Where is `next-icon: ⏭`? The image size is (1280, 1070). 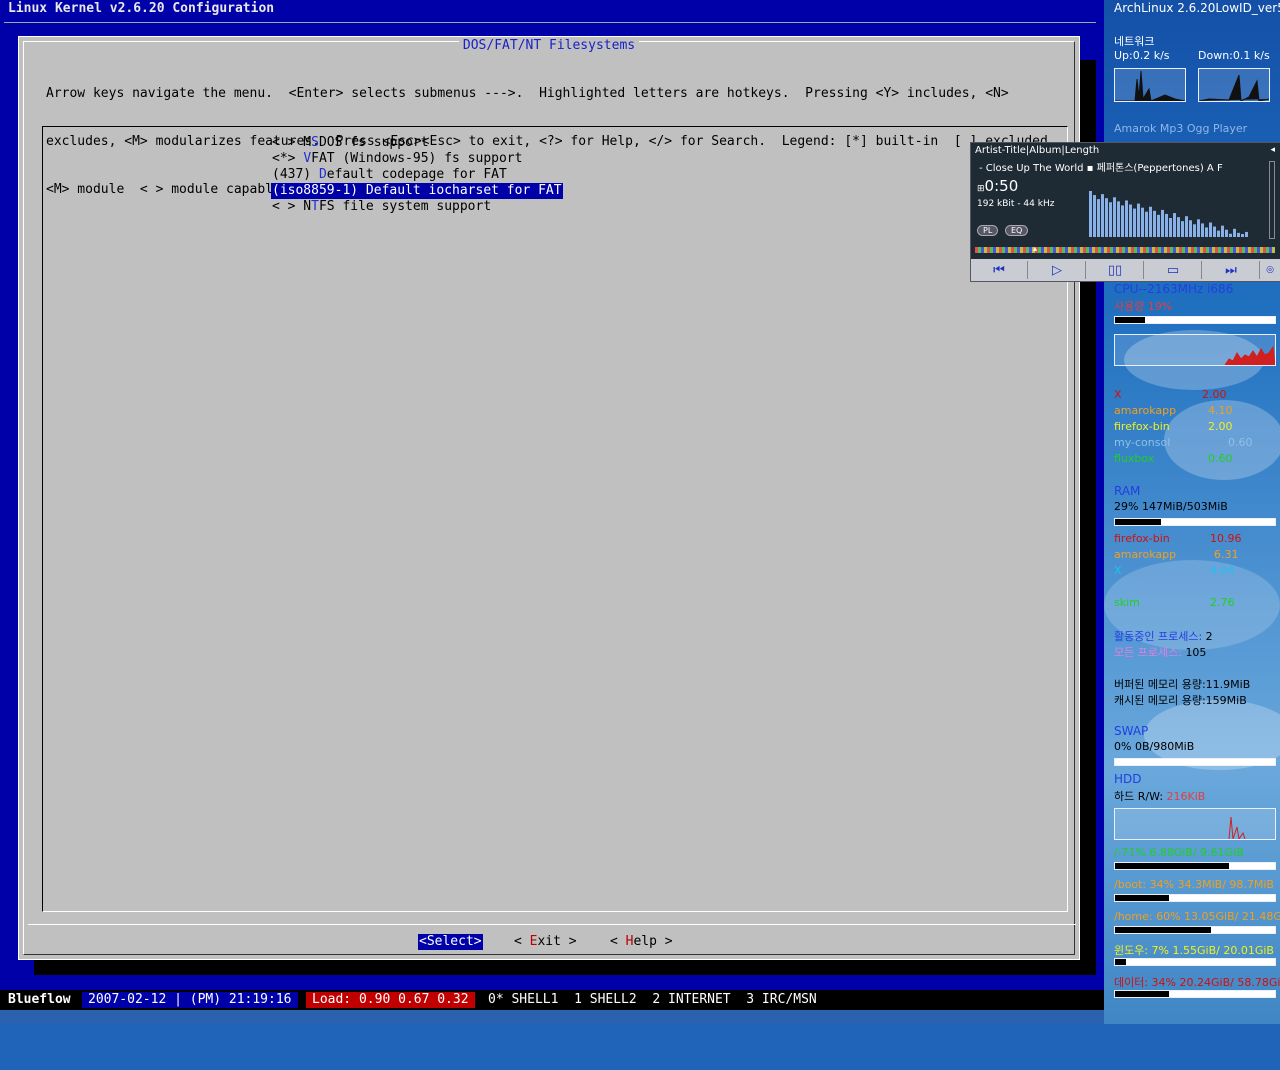
next-icon: ⏭ is located at coordinates (1231, 270).